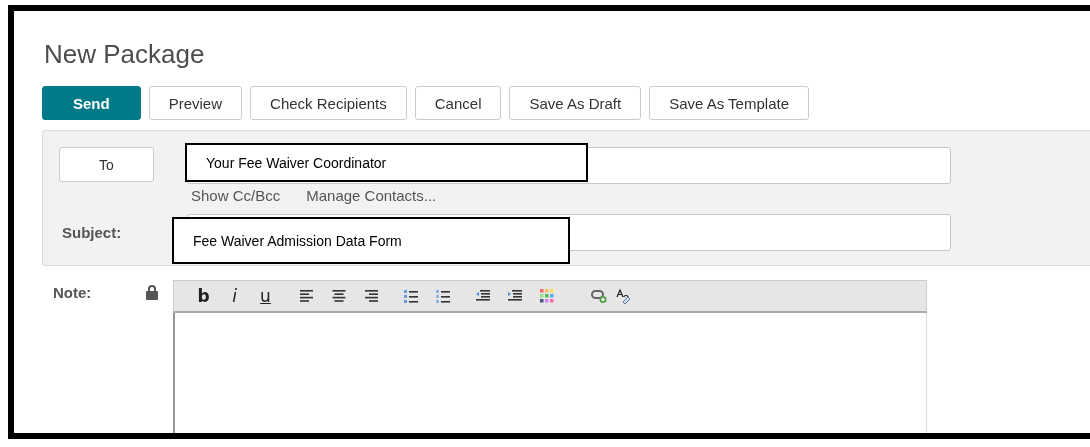  What do you see at coordinates (371, 240) in the screenshot?
I see `annotation-tooltip: Fee Waiver Admission Data Form` at bounding box center [371, 240].